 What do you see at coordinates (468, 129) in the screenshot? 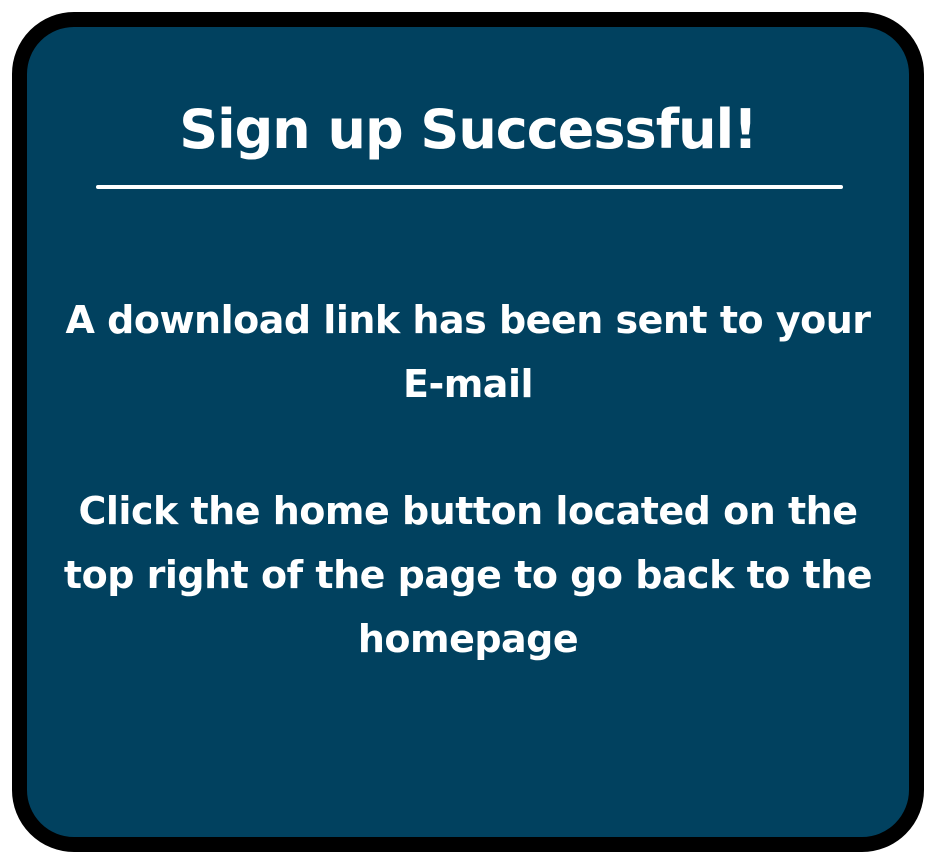
I see `dialog-title: Sign up Successful!` at bounding box center [468, 129].